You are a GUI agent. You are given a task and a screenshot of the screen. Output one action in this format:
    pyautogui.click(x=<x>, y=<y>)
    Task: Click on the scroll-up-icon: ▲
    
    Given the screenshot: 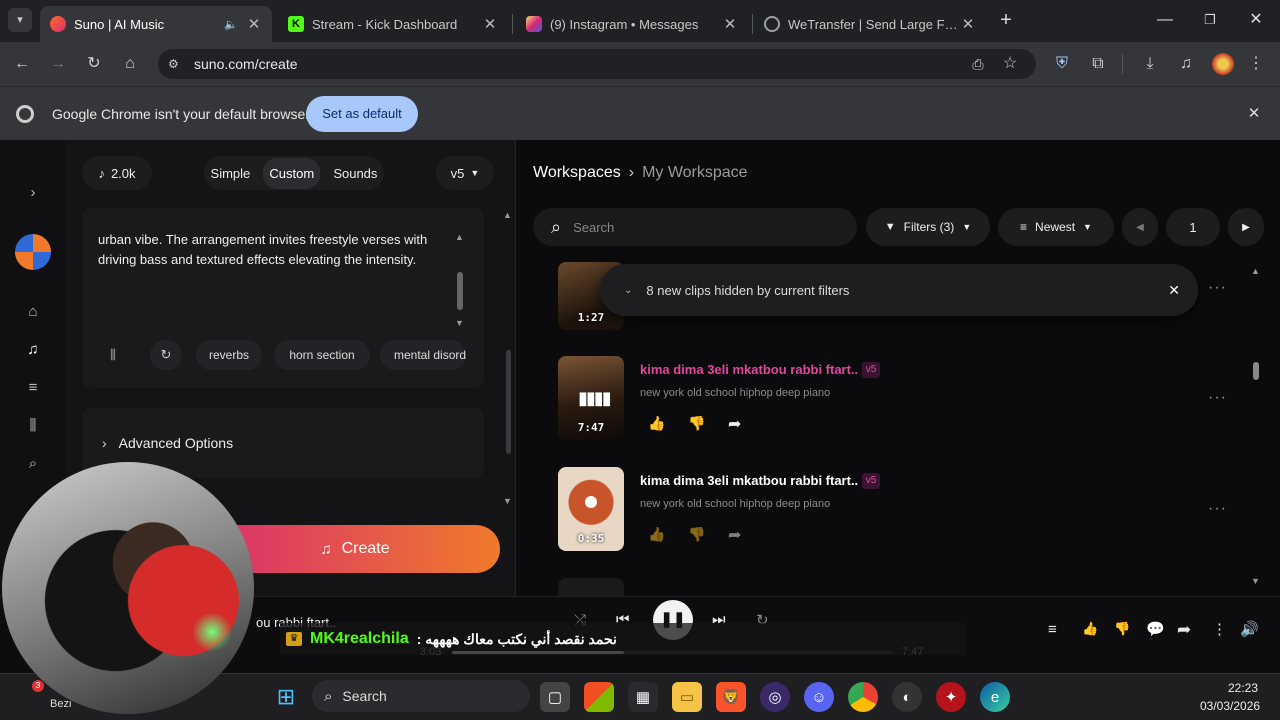 What is the action you would take?
    pyautogui.click(x=459, y=237)
    